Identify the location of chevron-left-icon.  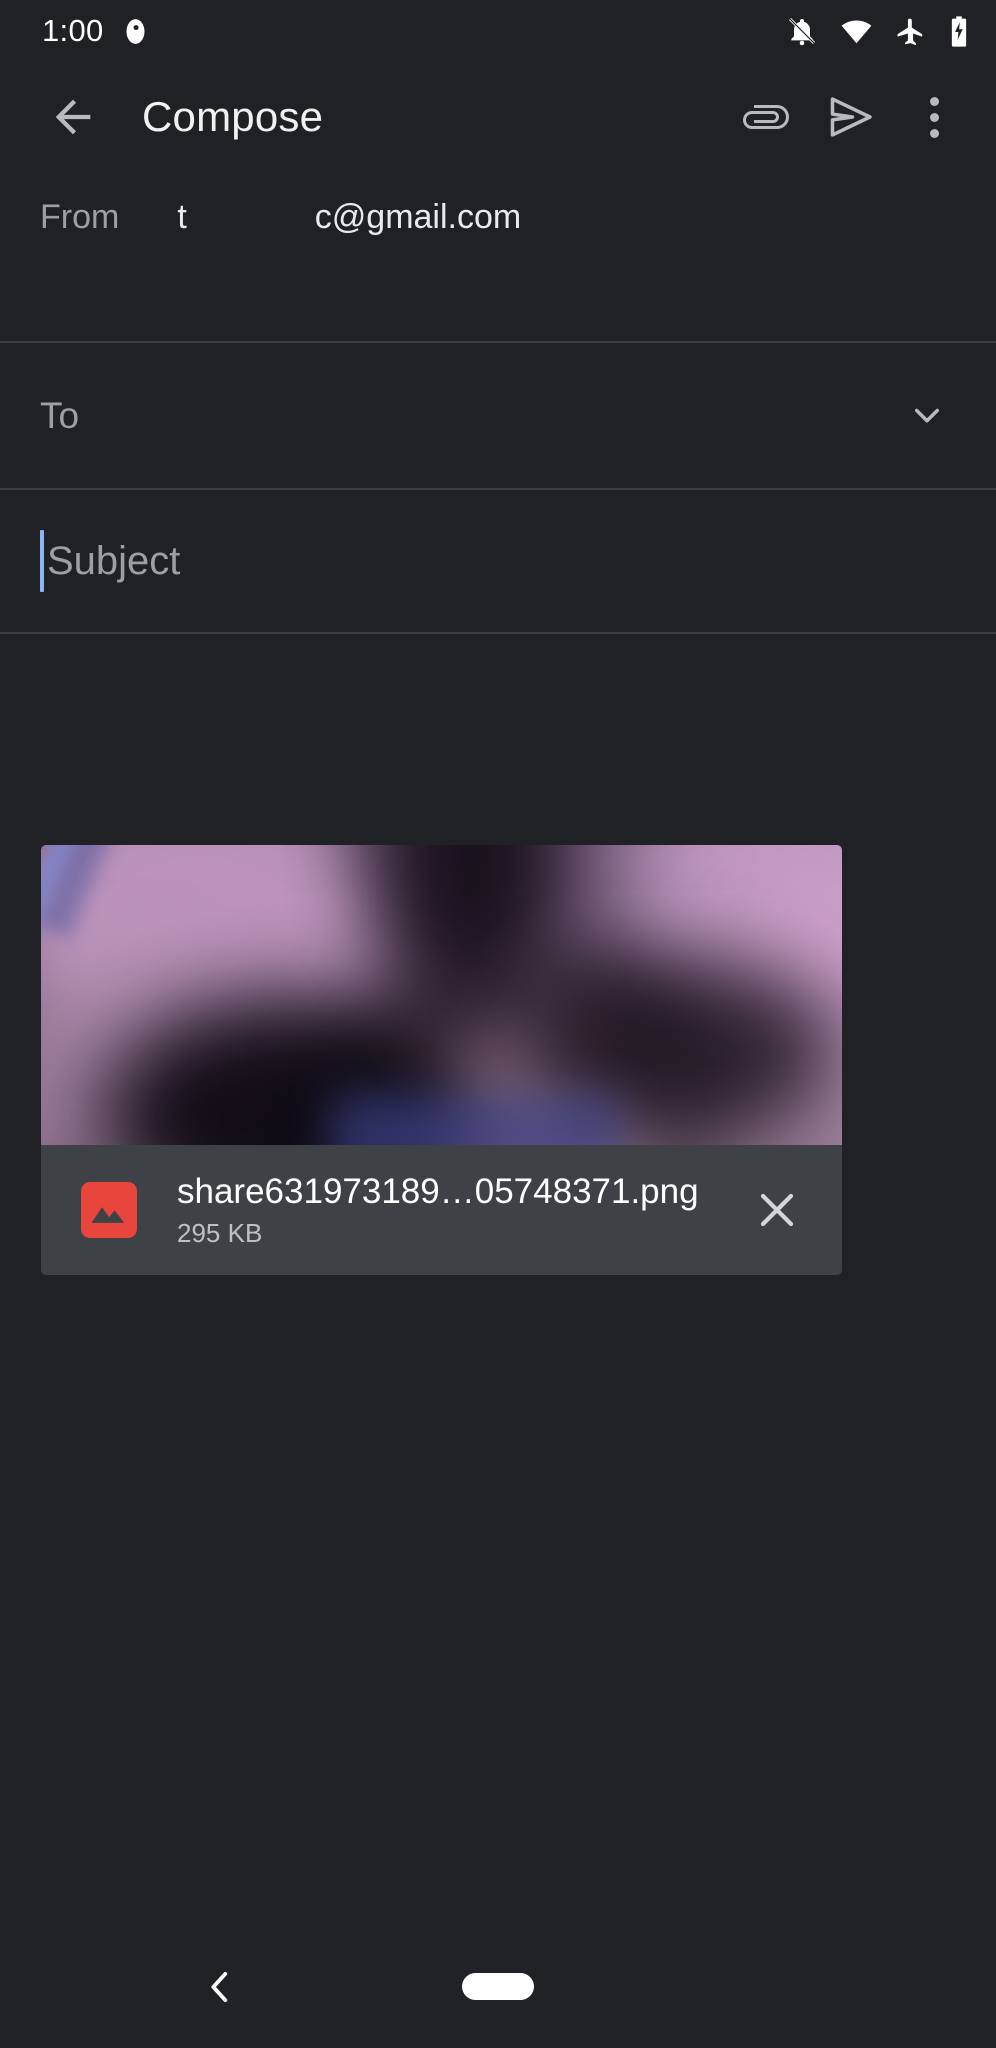
(219, 1986).